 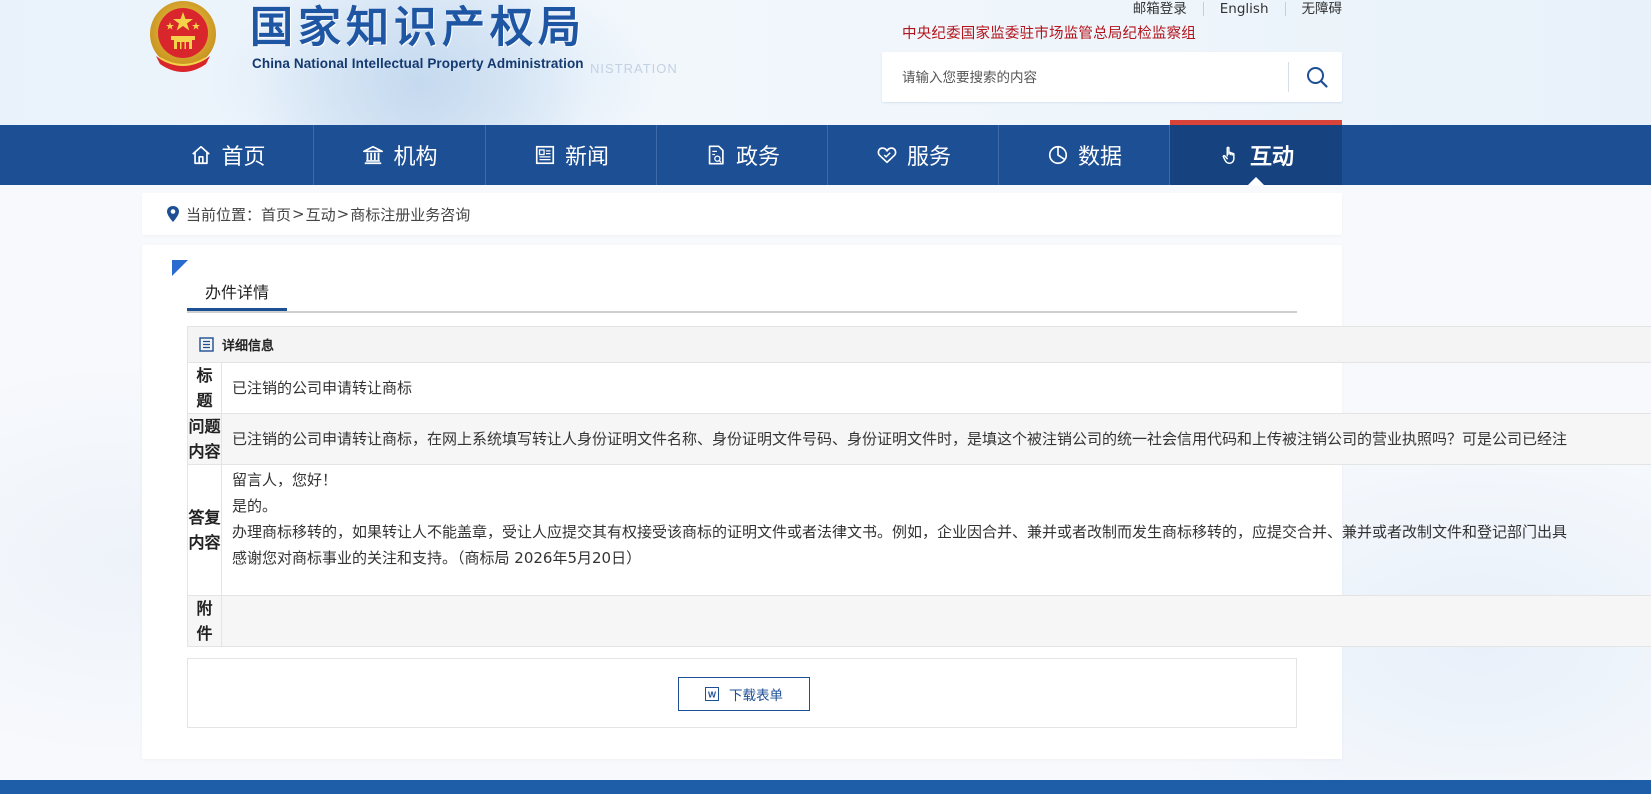 I want to click on mail-login-link: 邮箱登录, so click(x=1160, y=9).